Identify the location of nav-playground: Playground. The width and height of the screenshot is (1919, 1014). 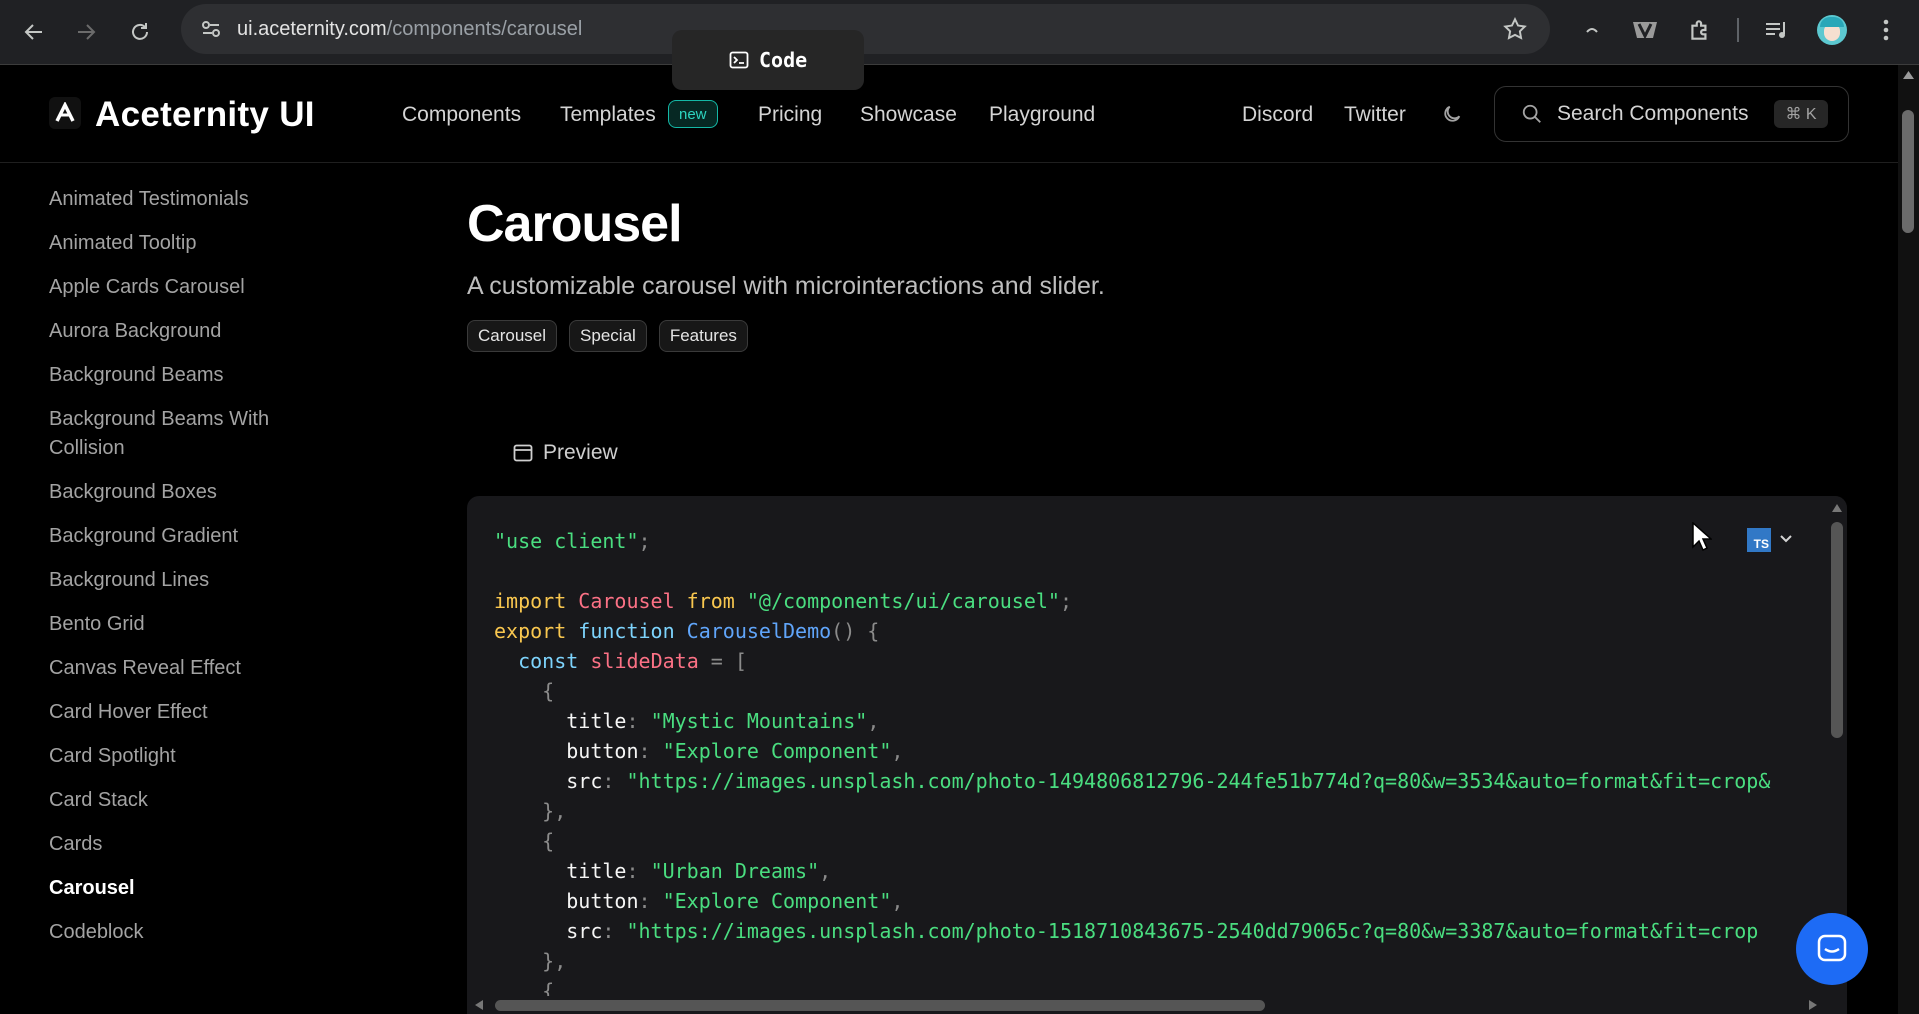
(1042, 115).